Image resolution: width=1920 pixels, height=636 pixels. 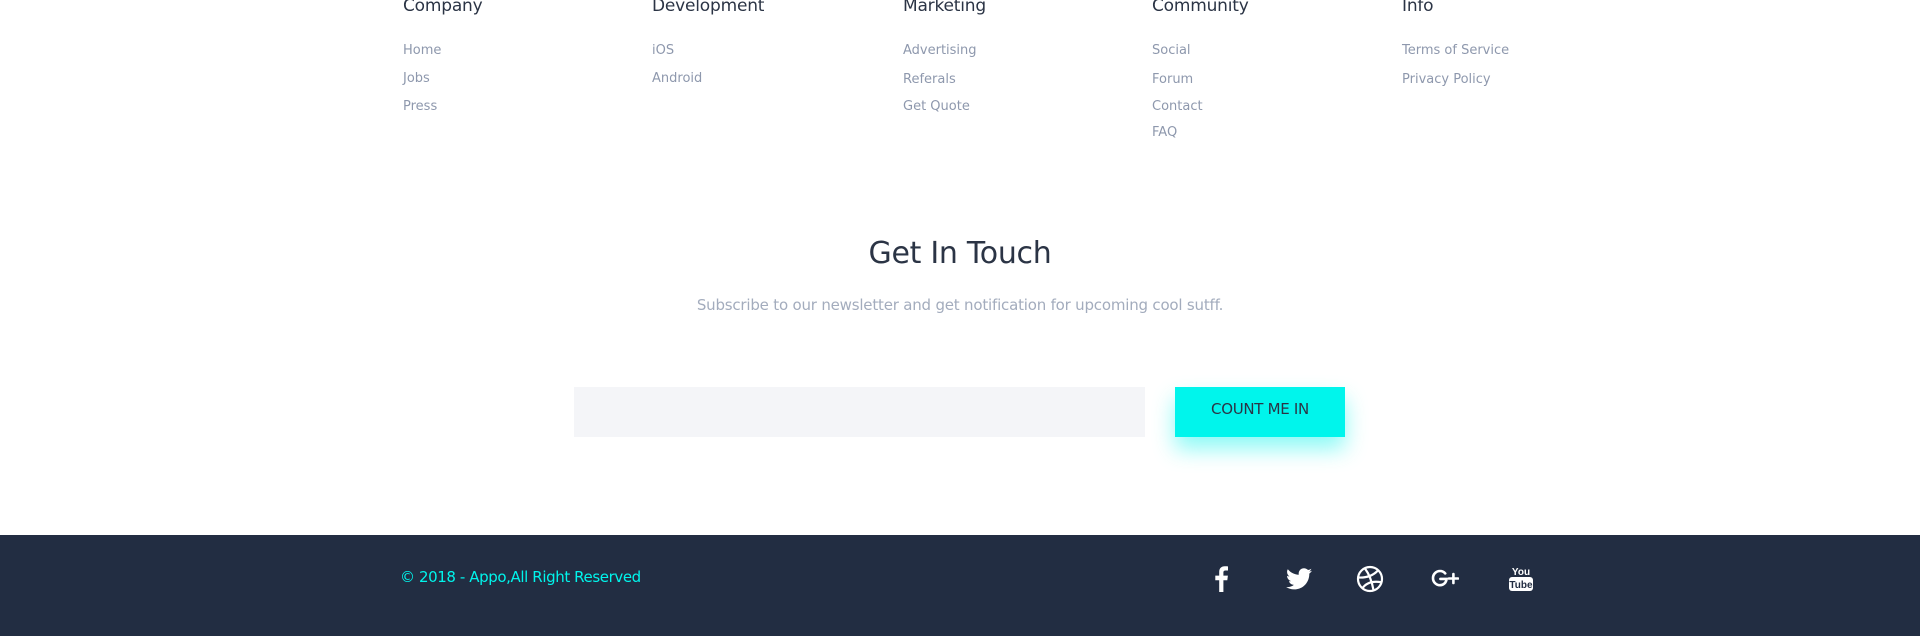 I want to click on dribbble-icon, so click(x=1370, y=579).